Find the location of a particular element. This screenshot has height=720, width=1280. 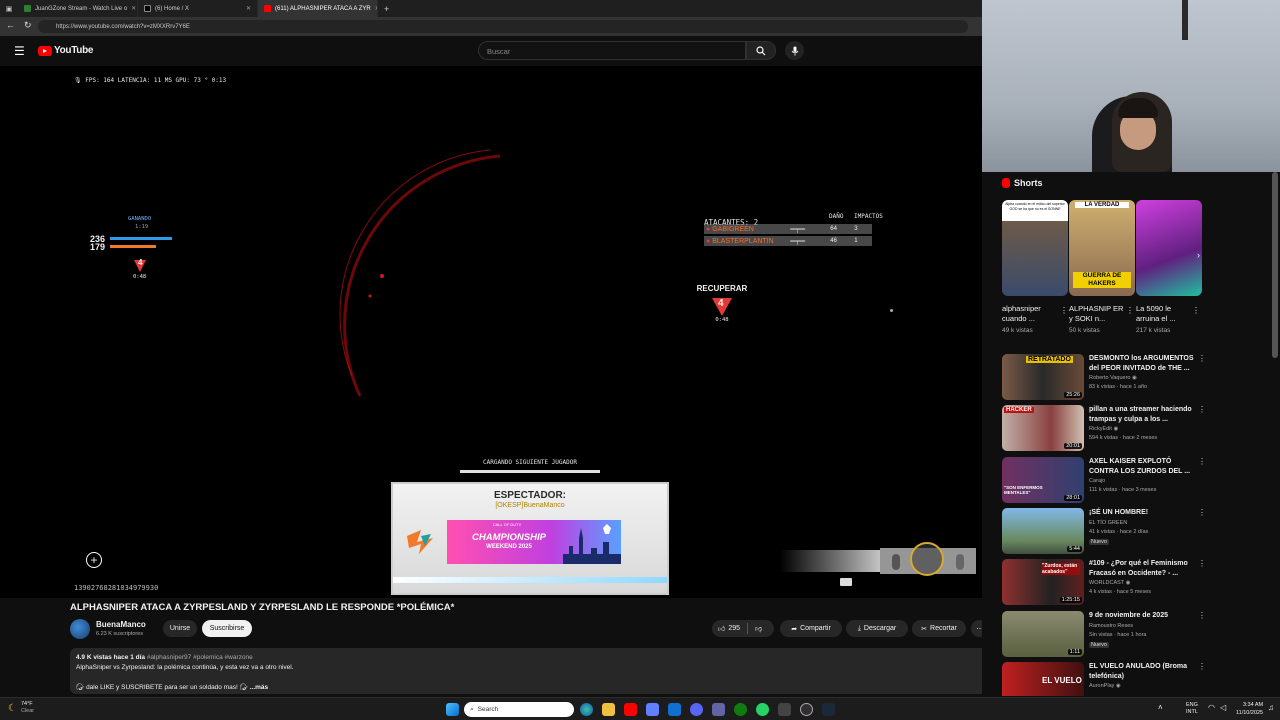

thumb-text: RETRATADO is located at coordinates (1049, 359).